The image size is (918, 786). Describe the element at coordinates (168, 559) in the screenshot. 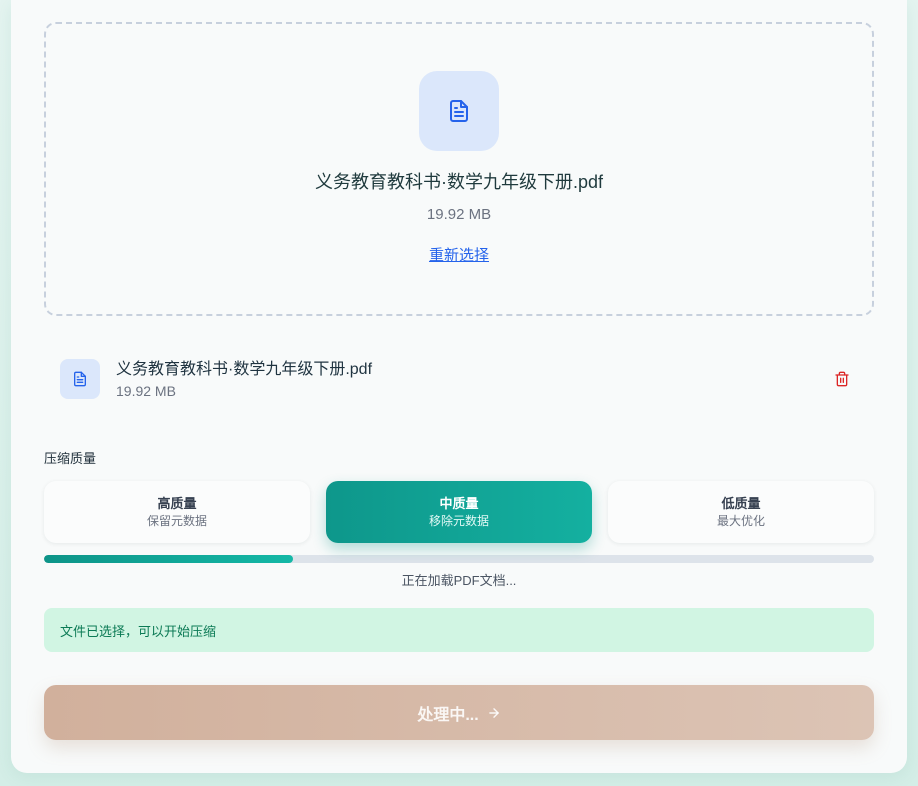

I see `progress-fill` at that location.